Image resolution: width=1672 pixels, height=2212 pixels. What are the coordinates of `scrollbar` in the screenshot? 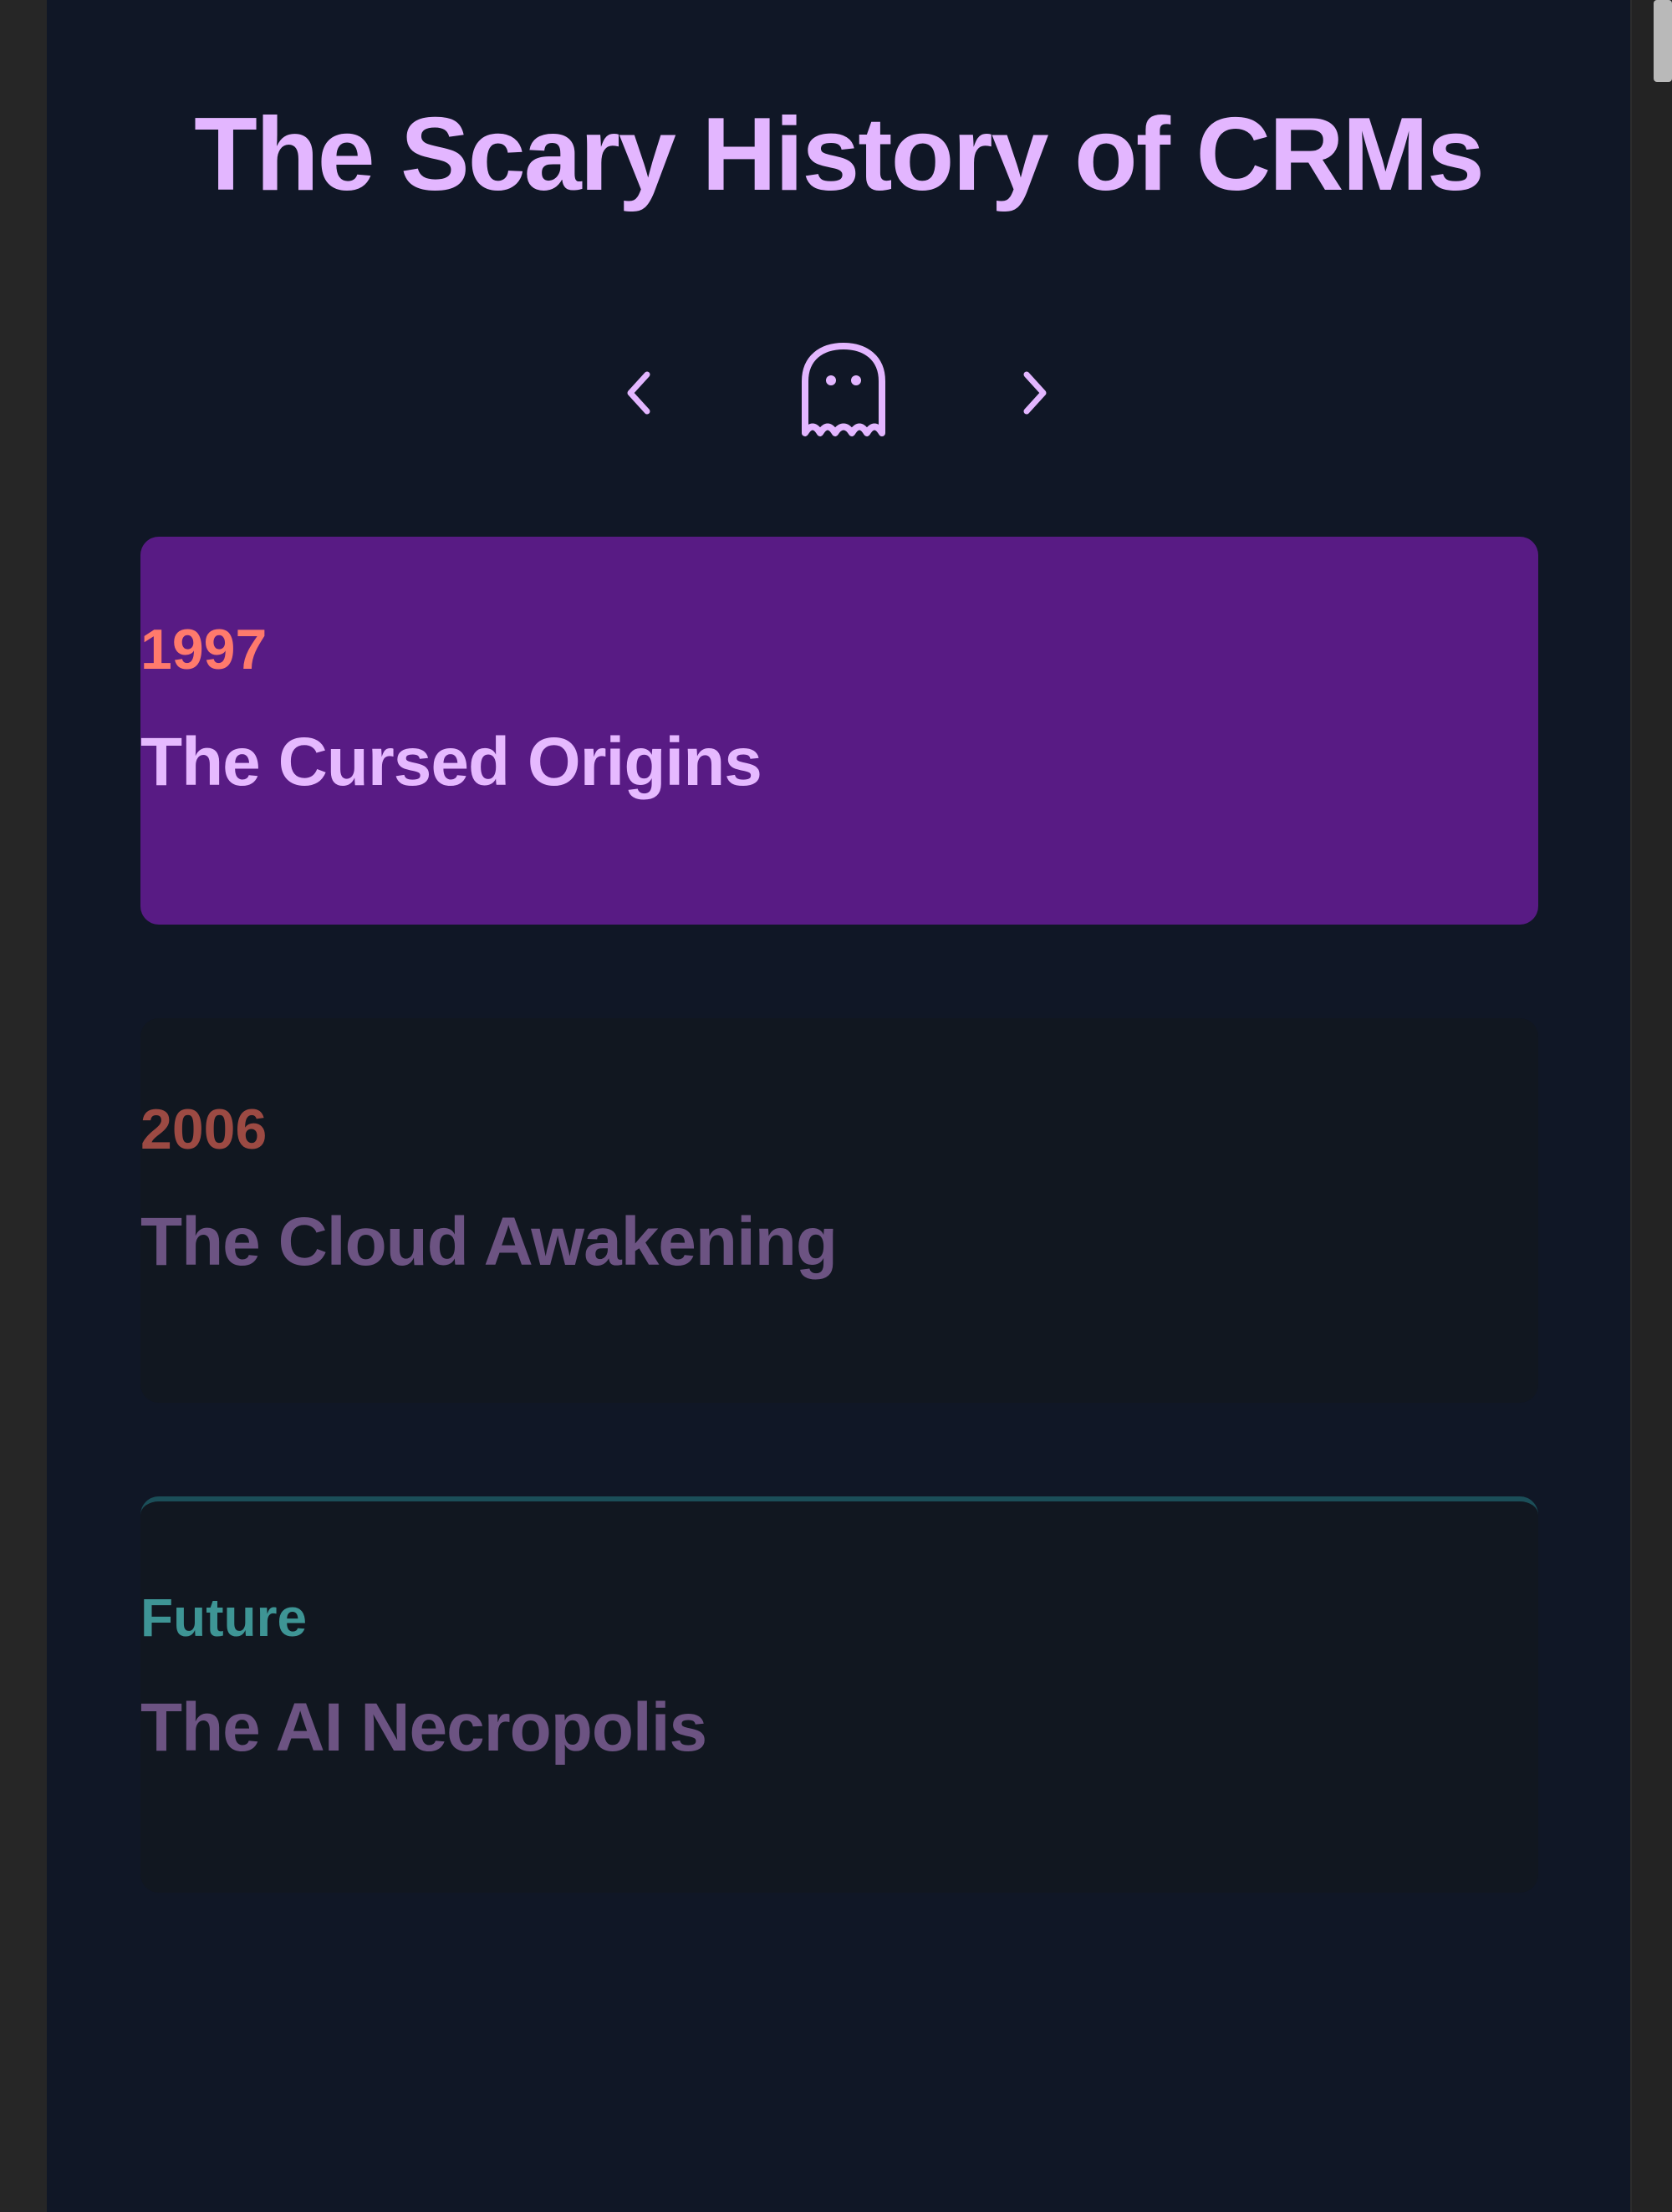 It's located at (1652, 1106).